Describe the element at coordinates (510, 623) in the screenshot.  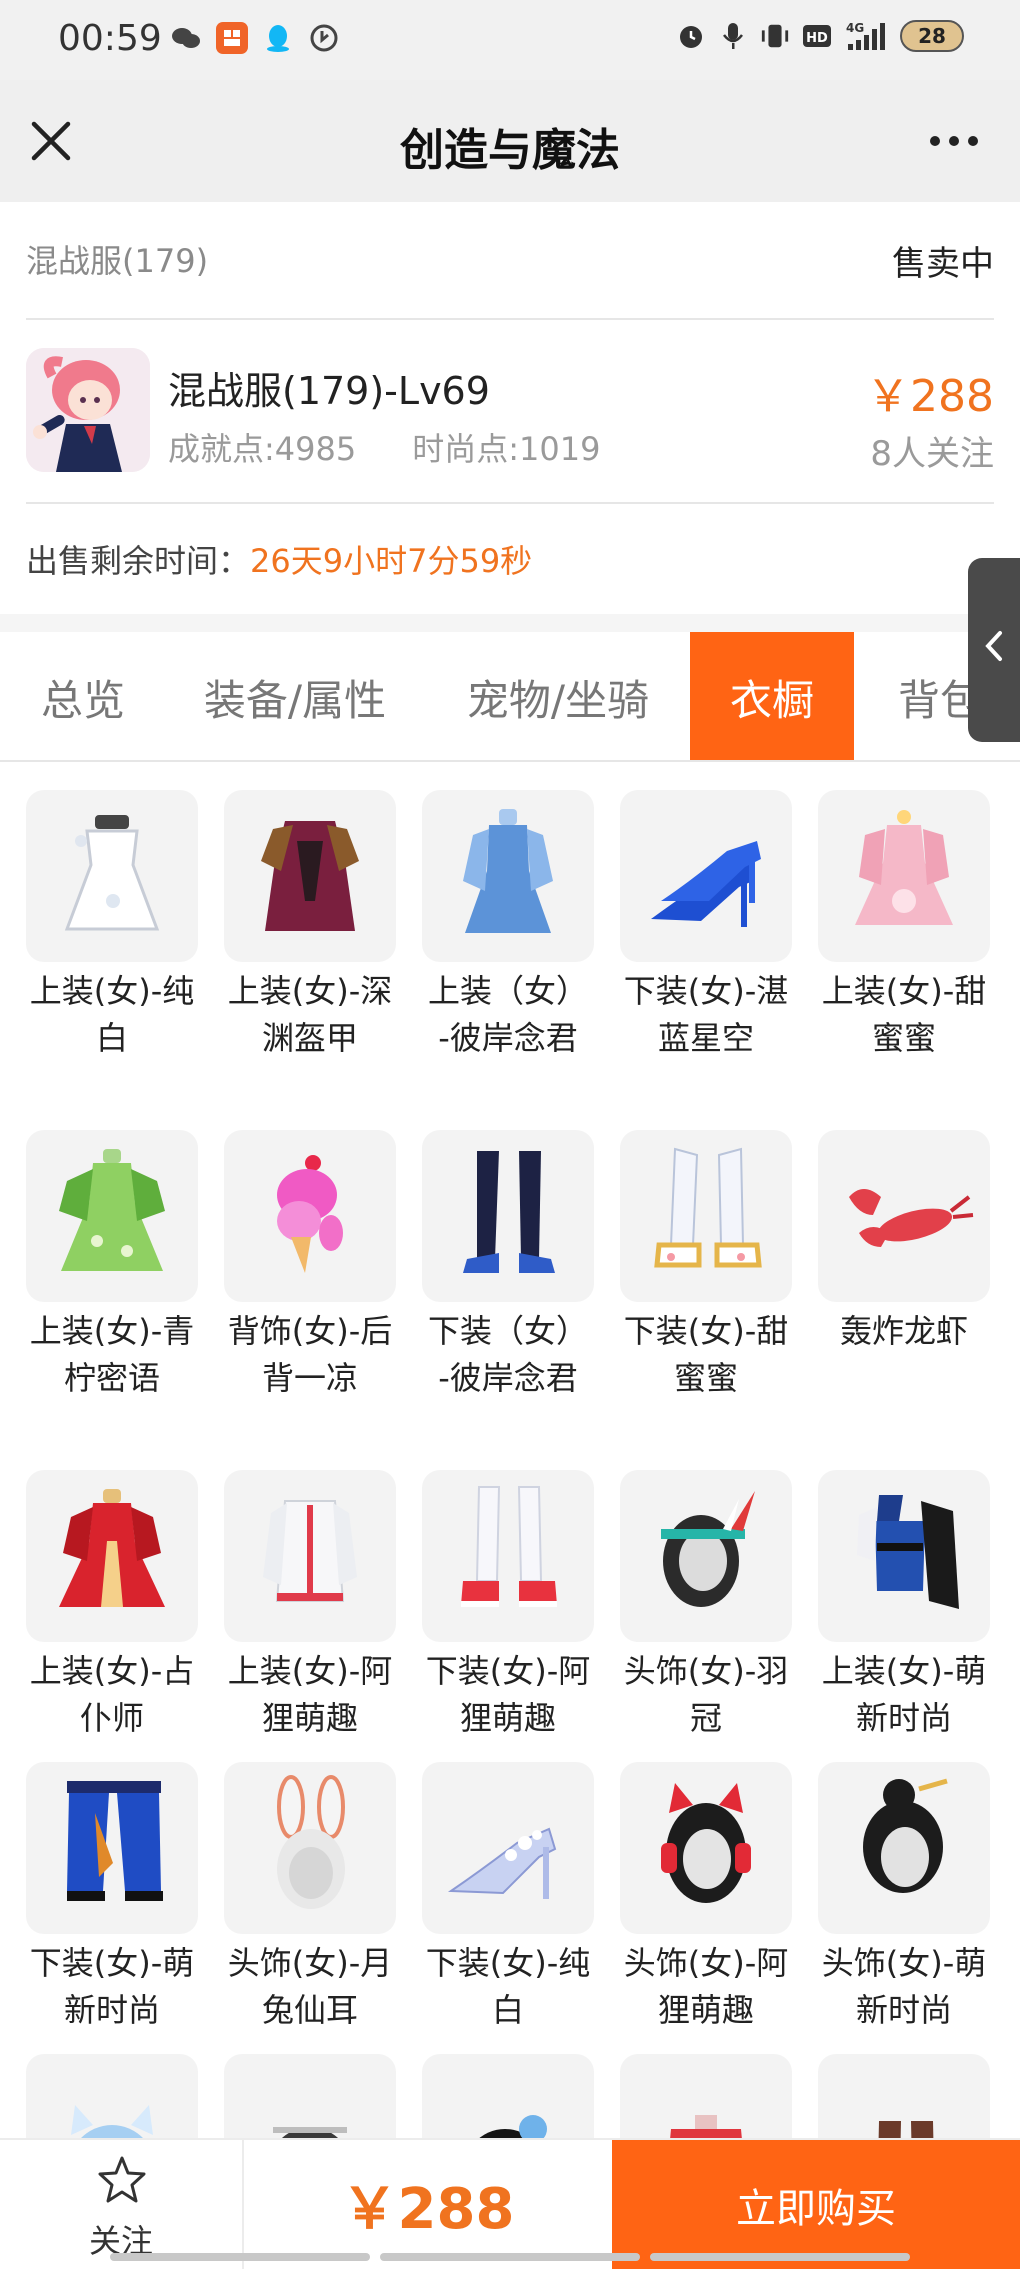
I see `divider` at that location.